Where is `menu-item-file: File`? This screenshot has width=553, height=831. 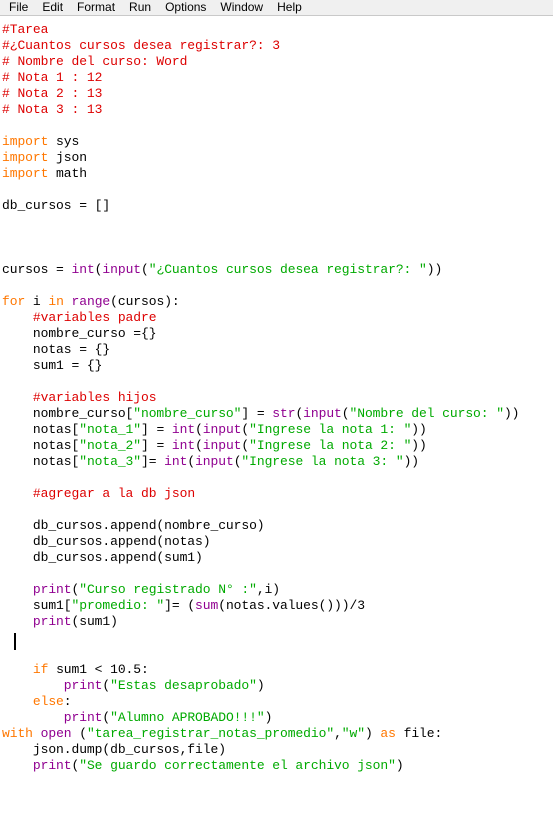
menu-item-file: File is located at coordinates (18, 7).